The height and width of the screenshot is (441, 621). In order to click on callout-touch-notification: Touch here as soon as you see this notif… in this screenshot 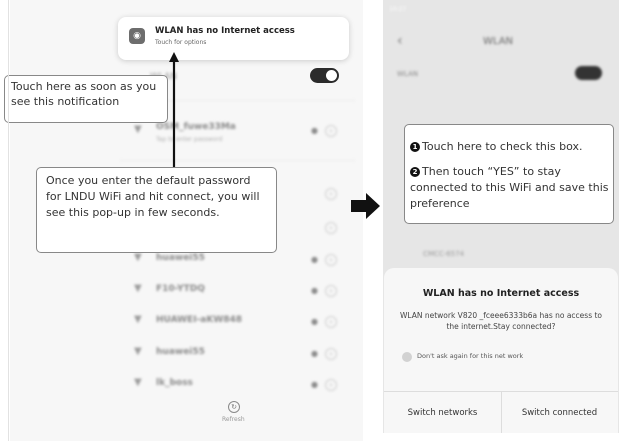, I will do `click(86, 99)`.